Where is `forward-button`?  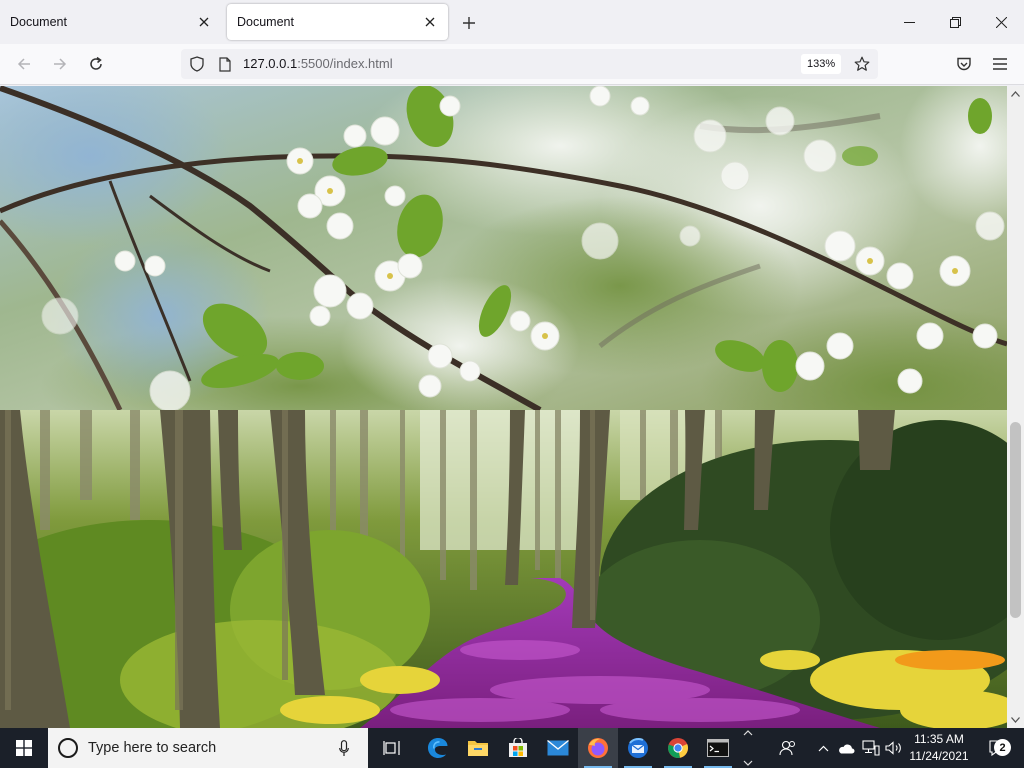
forward-button is located at coordinates (60, 64).